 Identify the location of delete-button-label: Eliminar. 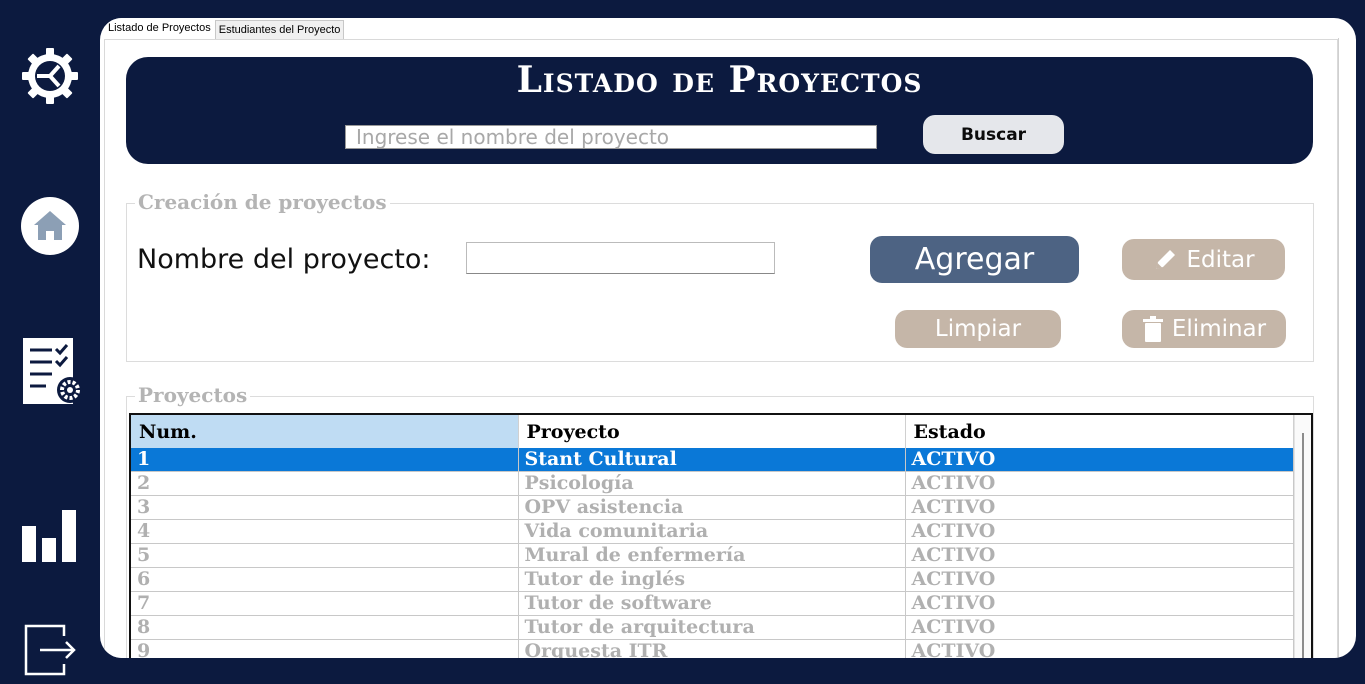
(1219, 329).